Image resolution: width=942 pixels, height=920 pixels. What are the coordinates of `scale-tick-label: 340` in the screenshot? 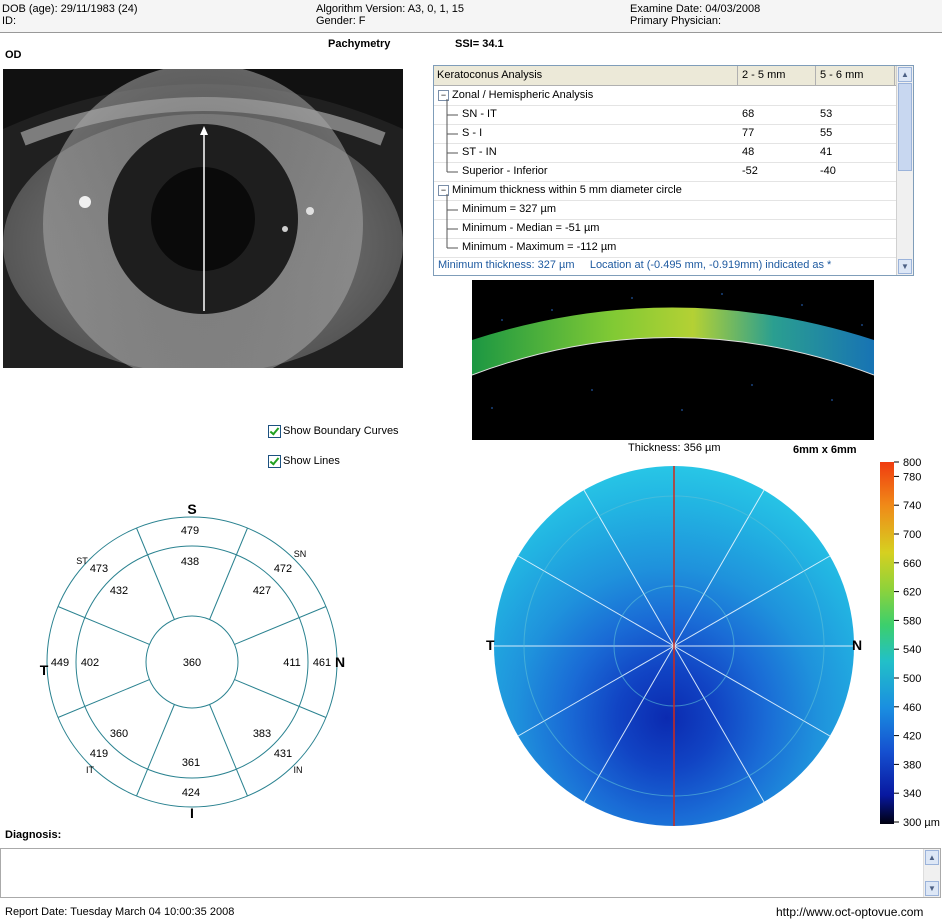 It's located at (912, 794).